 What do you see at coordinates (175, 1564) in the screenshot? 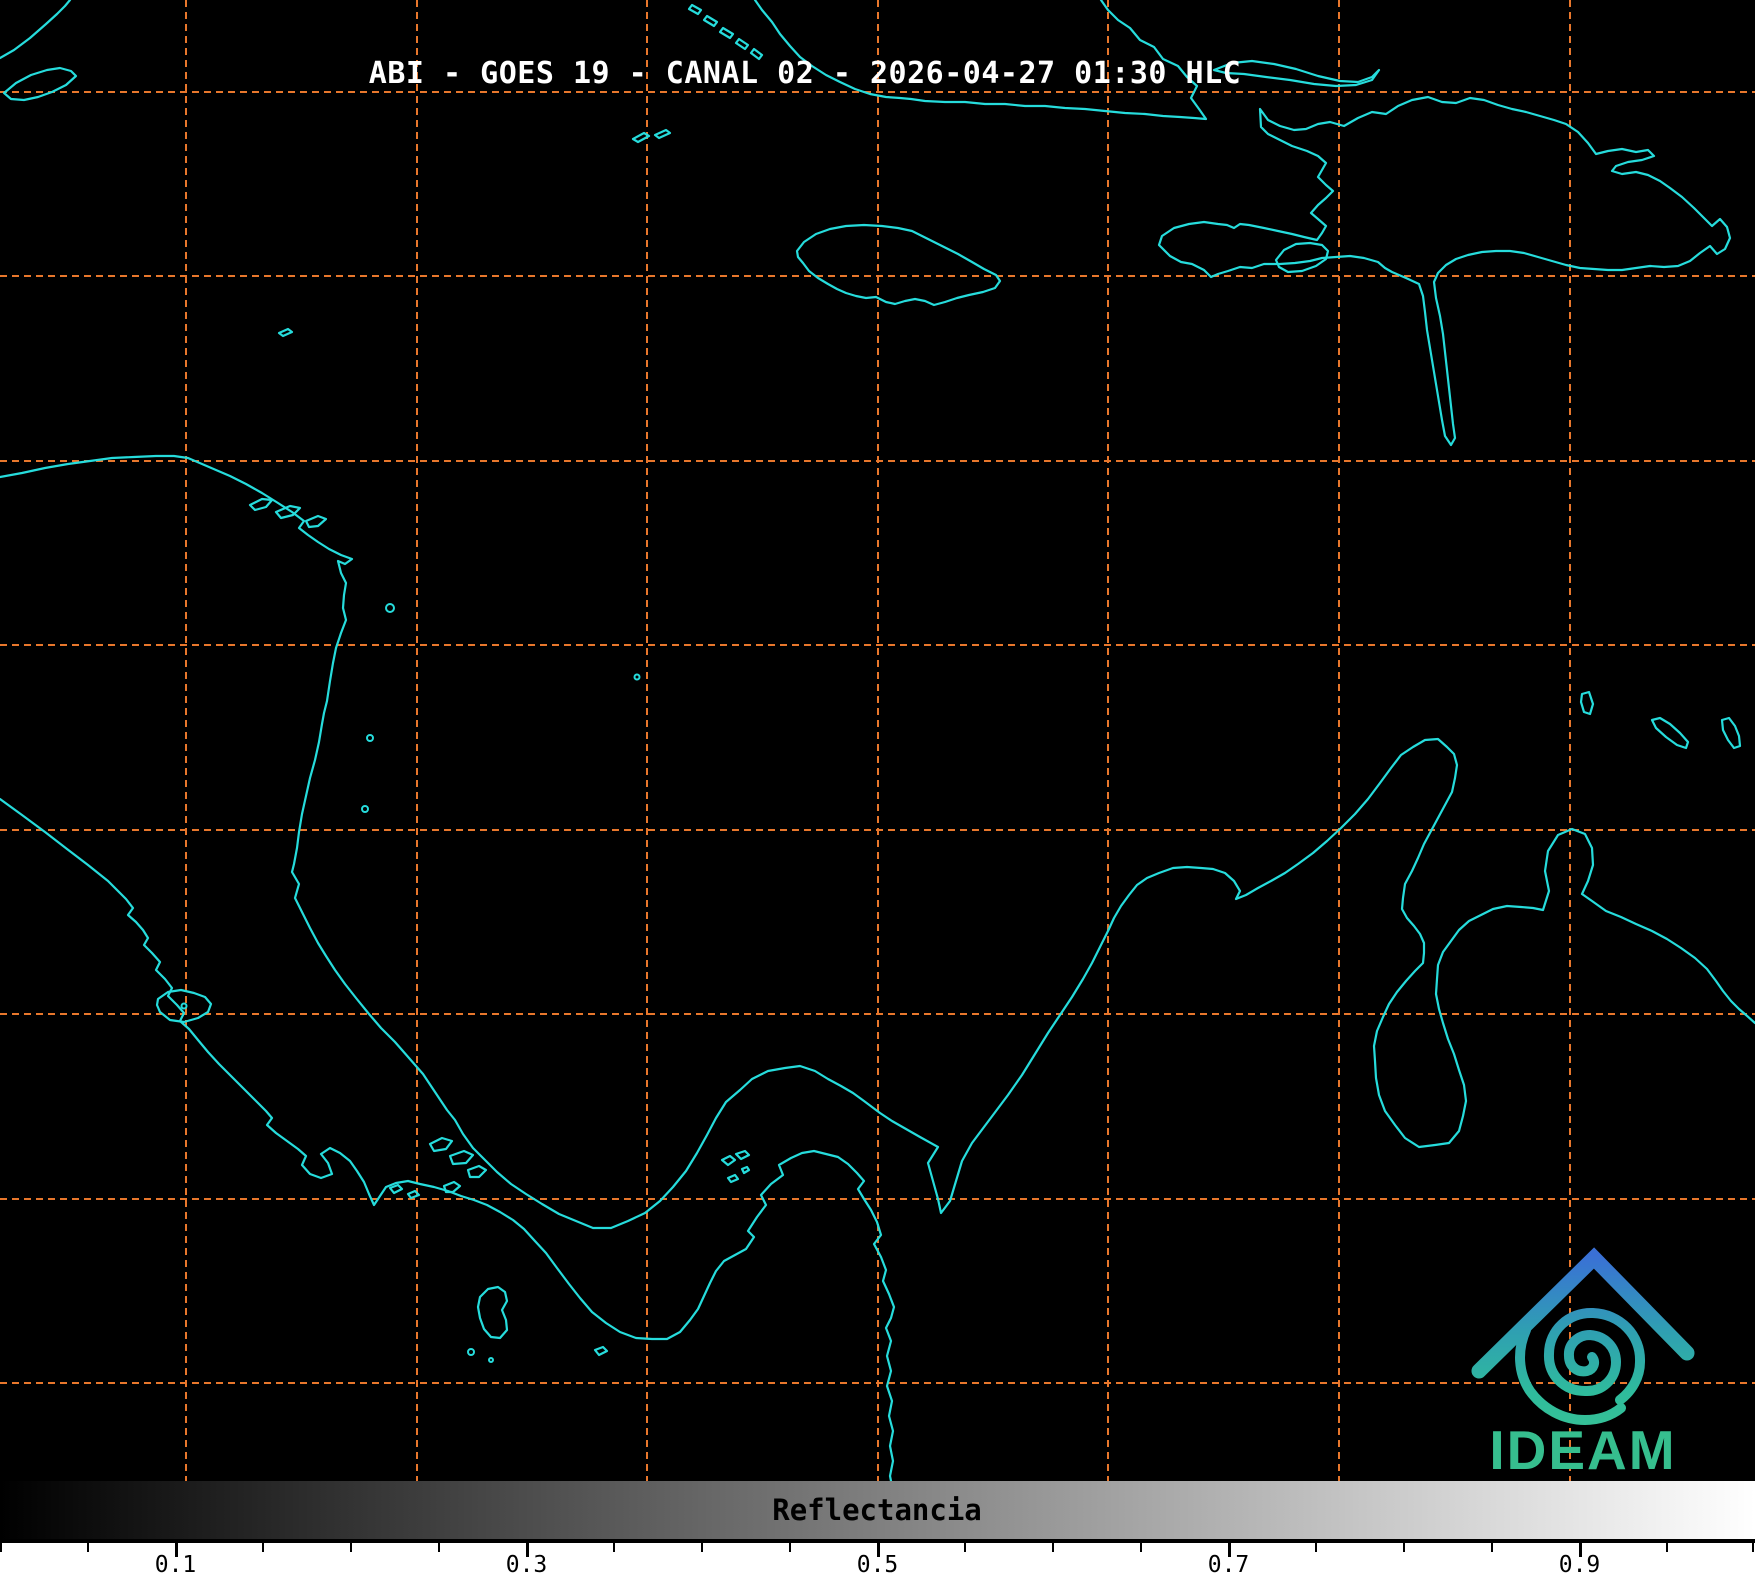
I see `colorbar-tick-label: 0.1` at bounding box center [175, 1564].